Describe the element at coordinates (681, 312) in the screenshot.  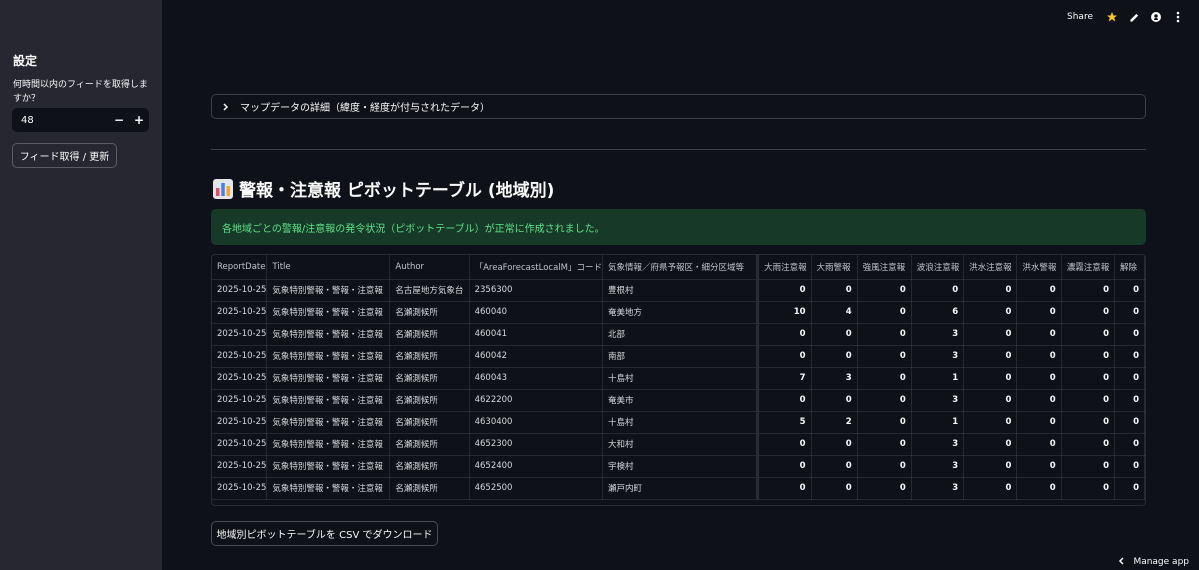
I see `table-cell: 奄美地方` at that location.